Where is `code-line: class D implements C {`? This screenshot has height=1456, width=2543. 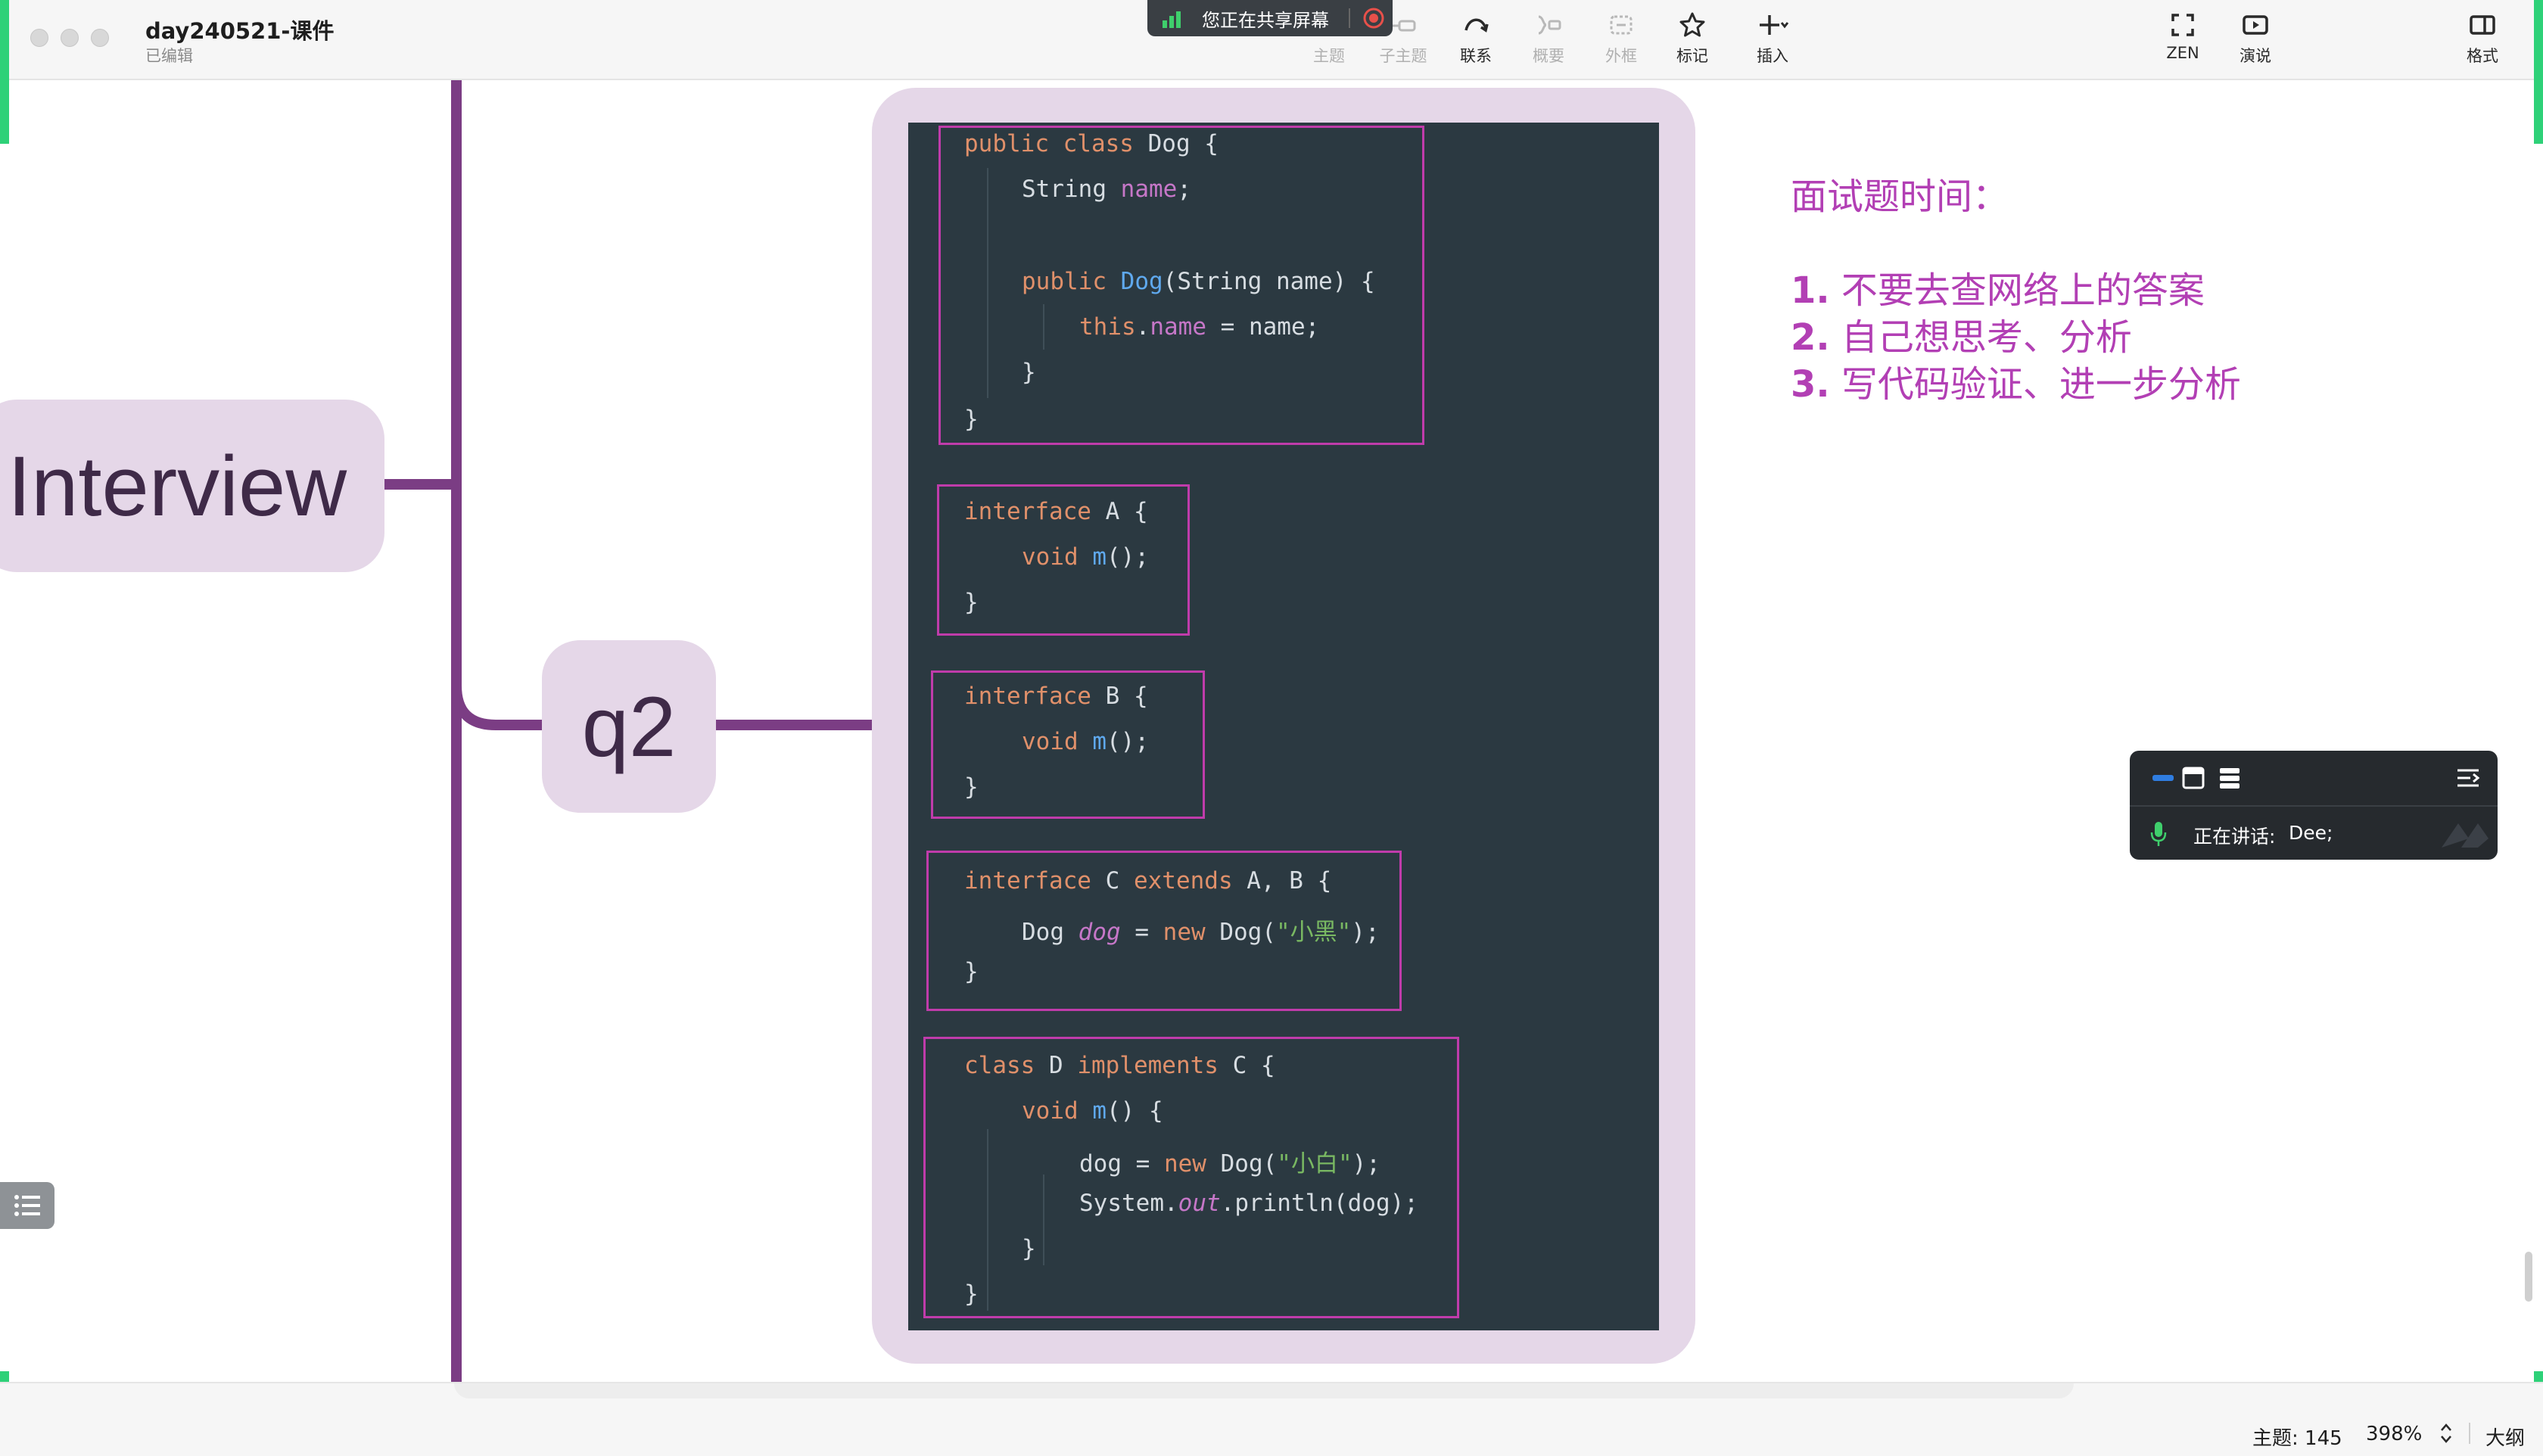 code-line: class D implements C { is located at coordinates (1119, 1065).